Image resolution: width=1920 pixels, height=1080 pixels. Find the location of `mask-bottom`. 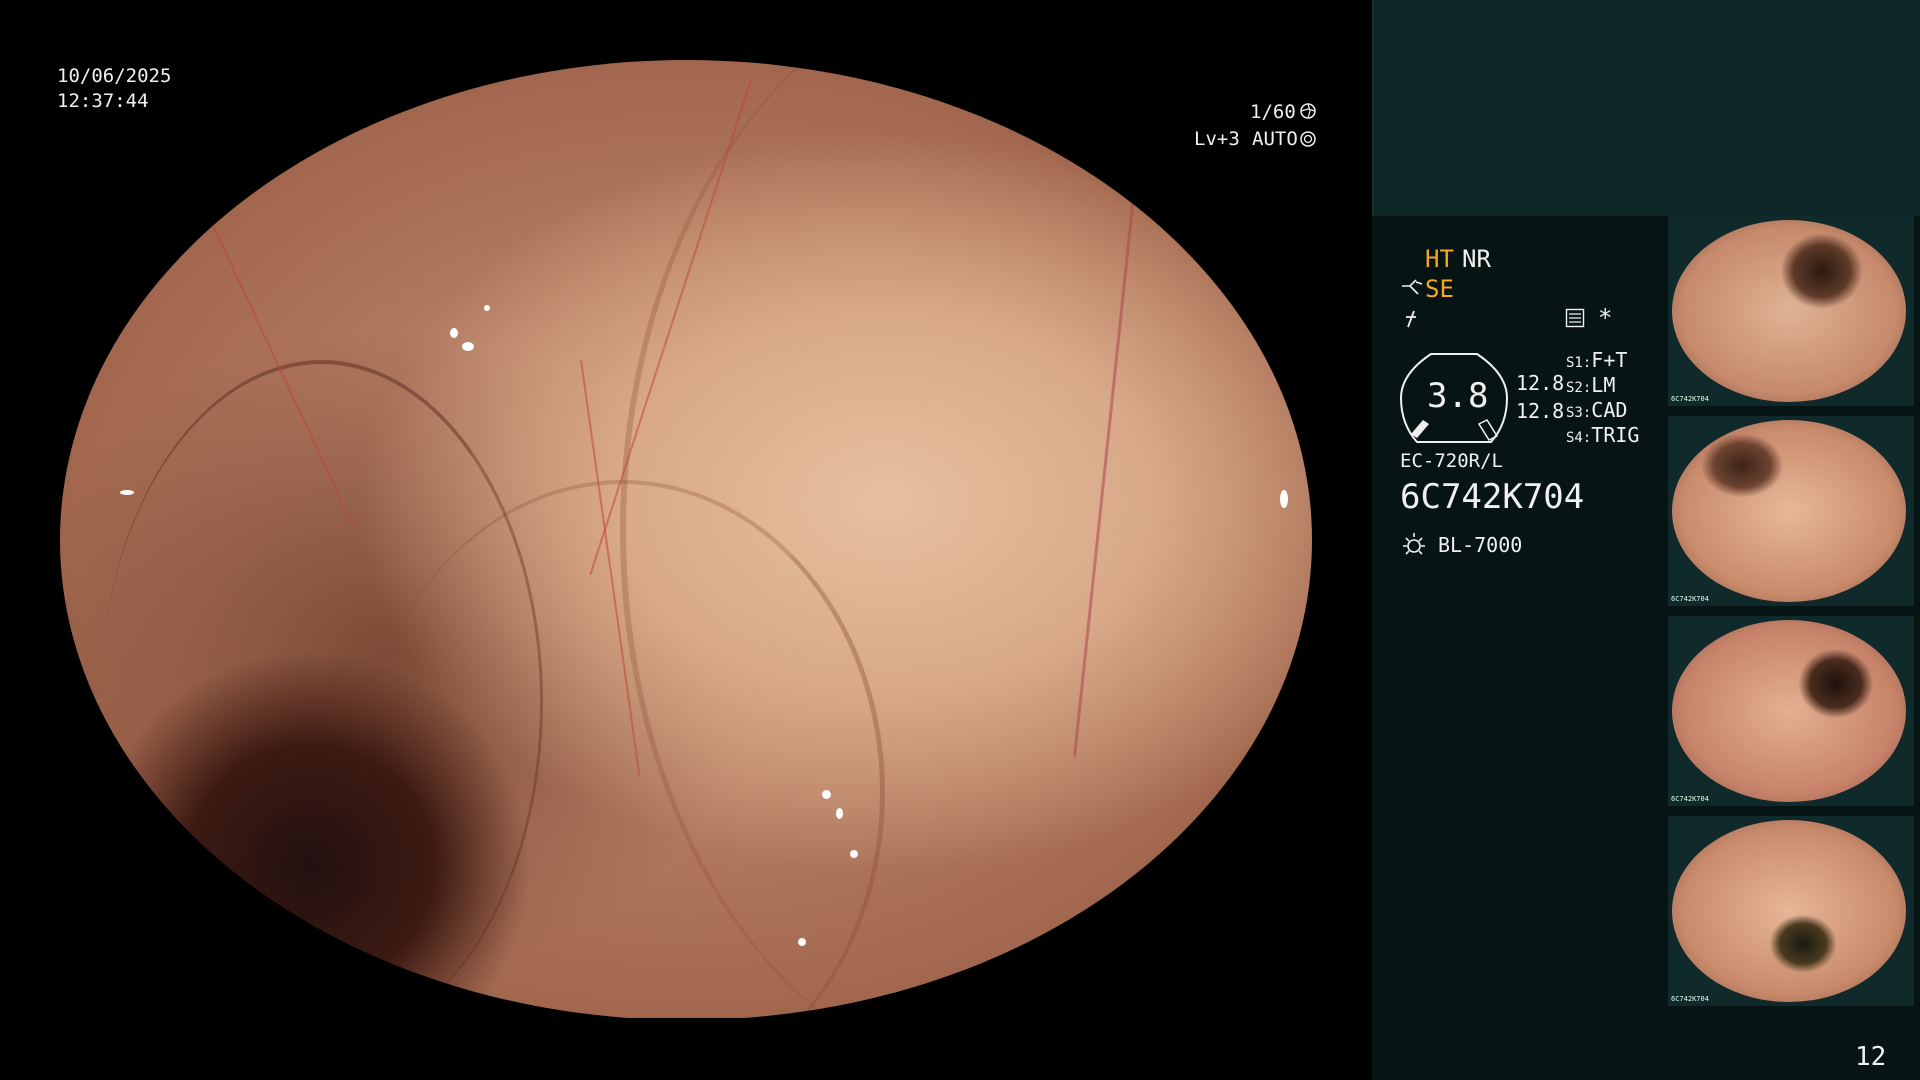

mask-bottom is located at coordinates (686, 1049).